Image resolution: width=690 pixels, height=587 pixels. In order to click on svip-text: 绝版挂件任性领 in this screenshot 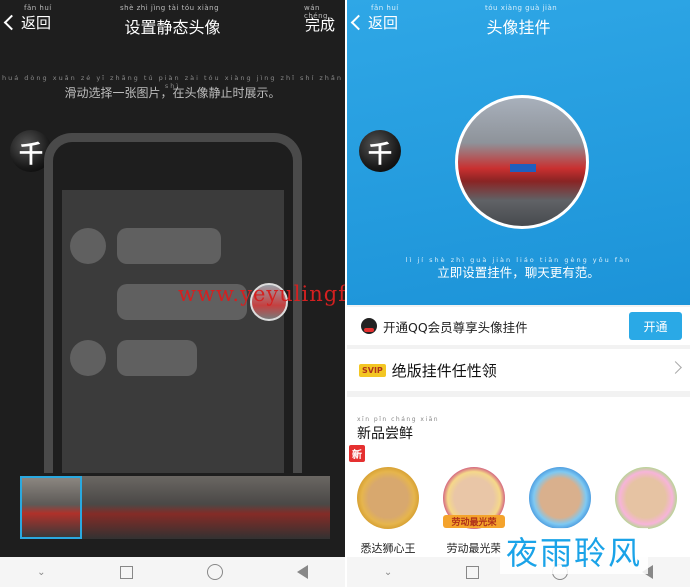, I will do `click(444, 370)`.